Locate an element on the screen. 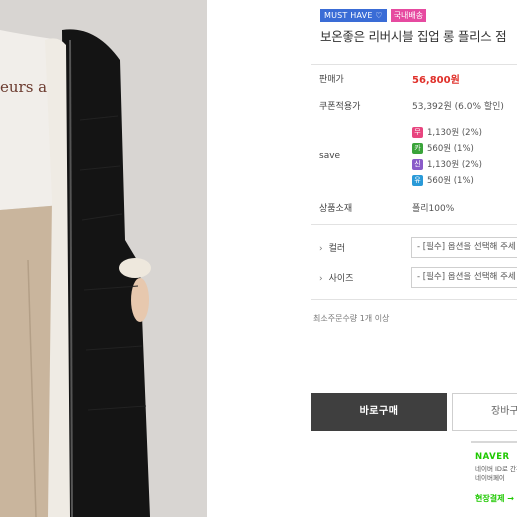 The image size is (517, 517). credit-icon: 신 is located at coordinates (417, 164).